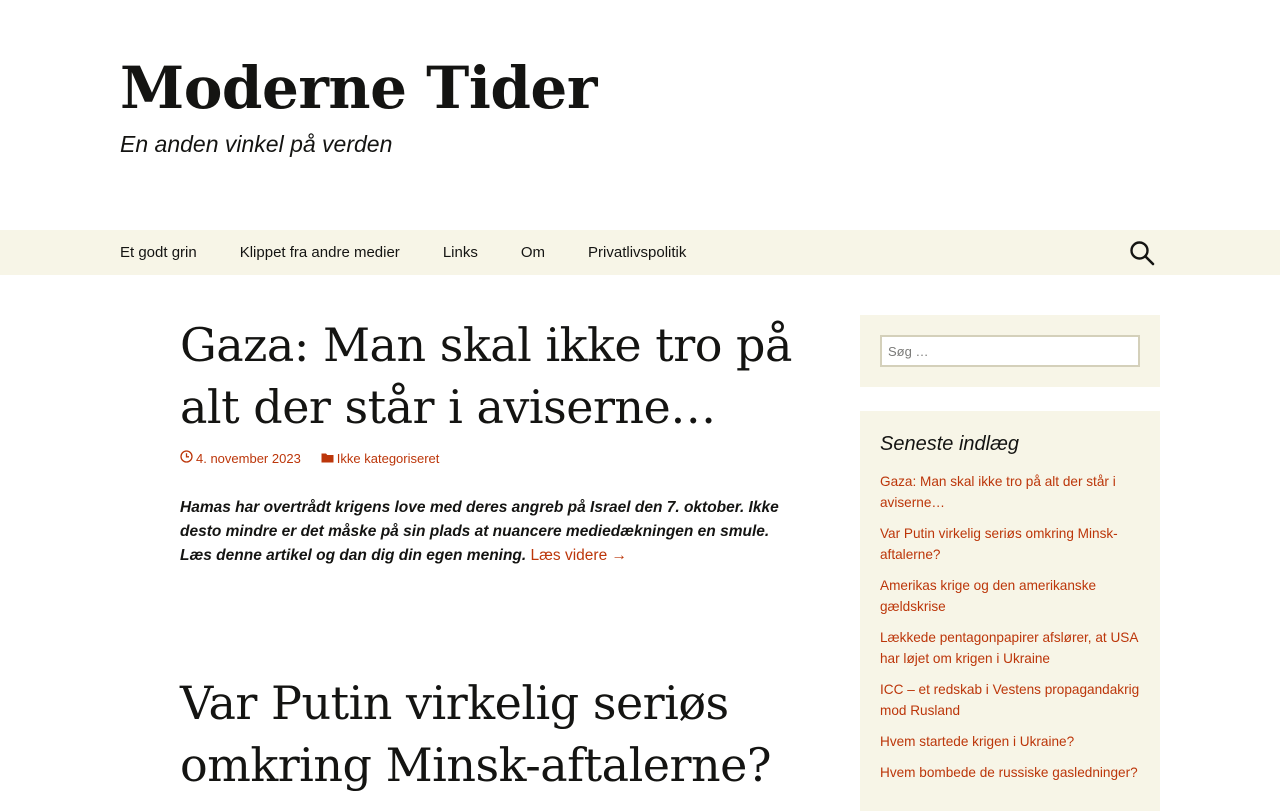  I want to click on list-item: Hvem bombede de russiske gasledninger?, so click(1011, 772).